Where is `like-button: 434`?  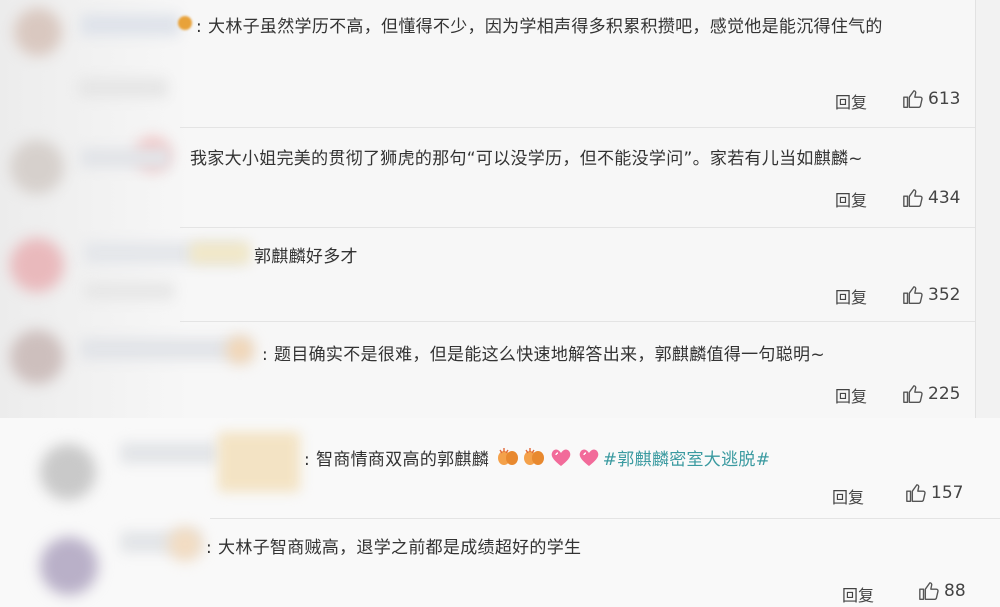 like-button: 434 is located at coordinates (931, 198).